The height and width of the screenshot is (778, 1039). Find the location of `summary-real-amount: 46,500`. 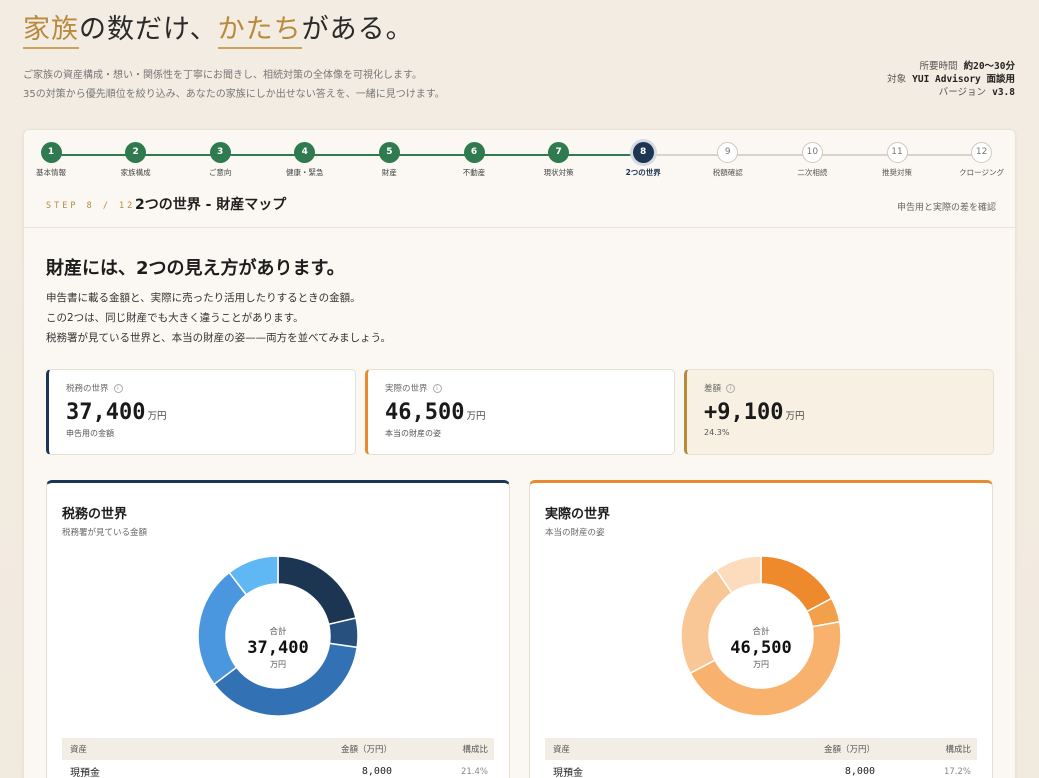

summary-real-amount: 46,500 is located at coordinates (425, 412).